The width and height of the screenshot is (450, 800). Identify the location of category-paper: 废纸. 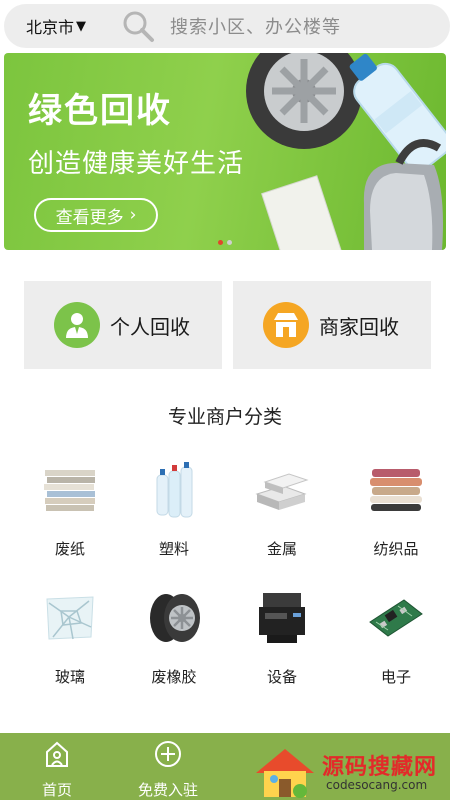
(70, 515).